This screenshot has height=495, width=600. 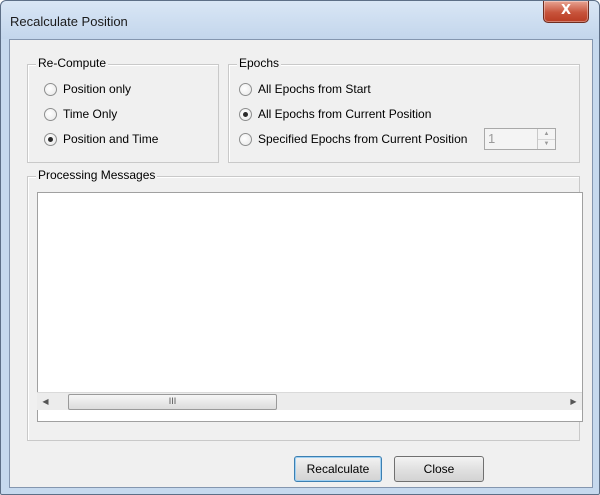 I want to click on radio-label: Position and Time, so click(x=111, y=139).